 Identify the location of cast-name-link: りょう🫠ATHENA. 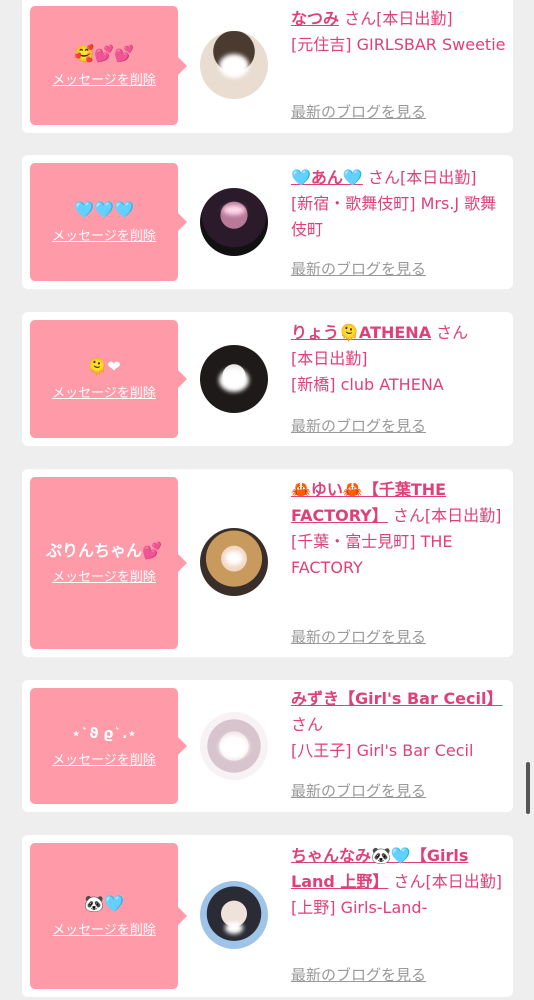
(361, 332).